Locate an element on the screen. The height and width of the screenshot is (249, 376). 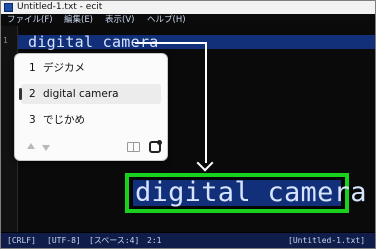
line-number: 1 is located at coordinates (5, 40).